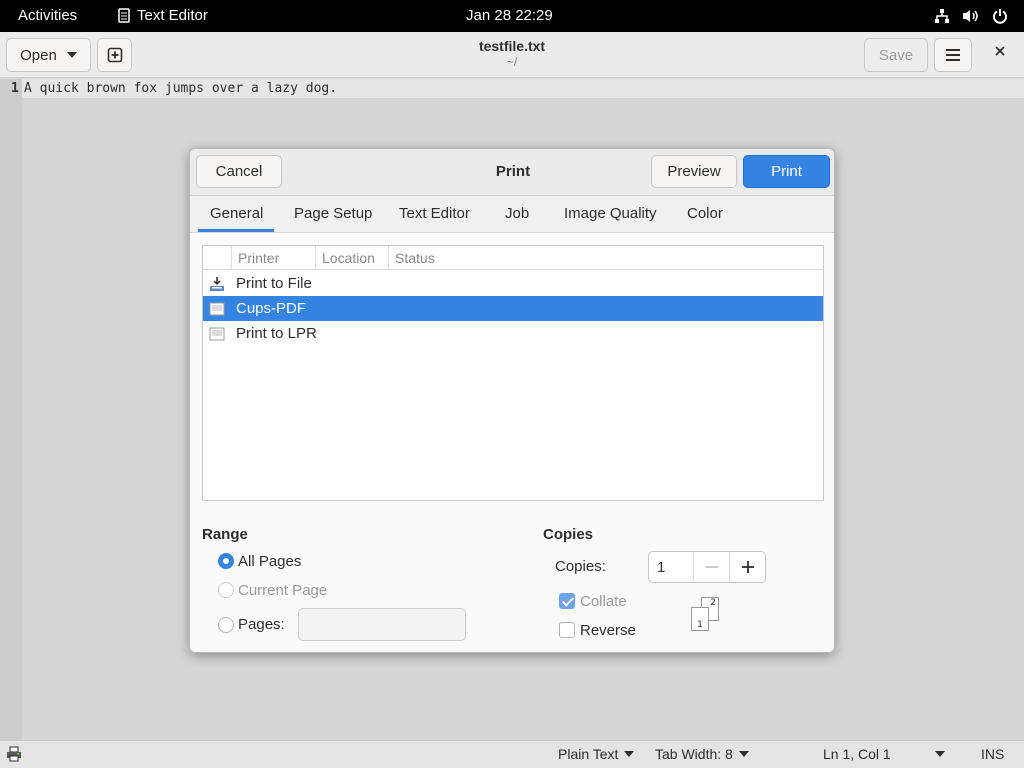  I want to click on dialog-title: Print, so click(513, 171).